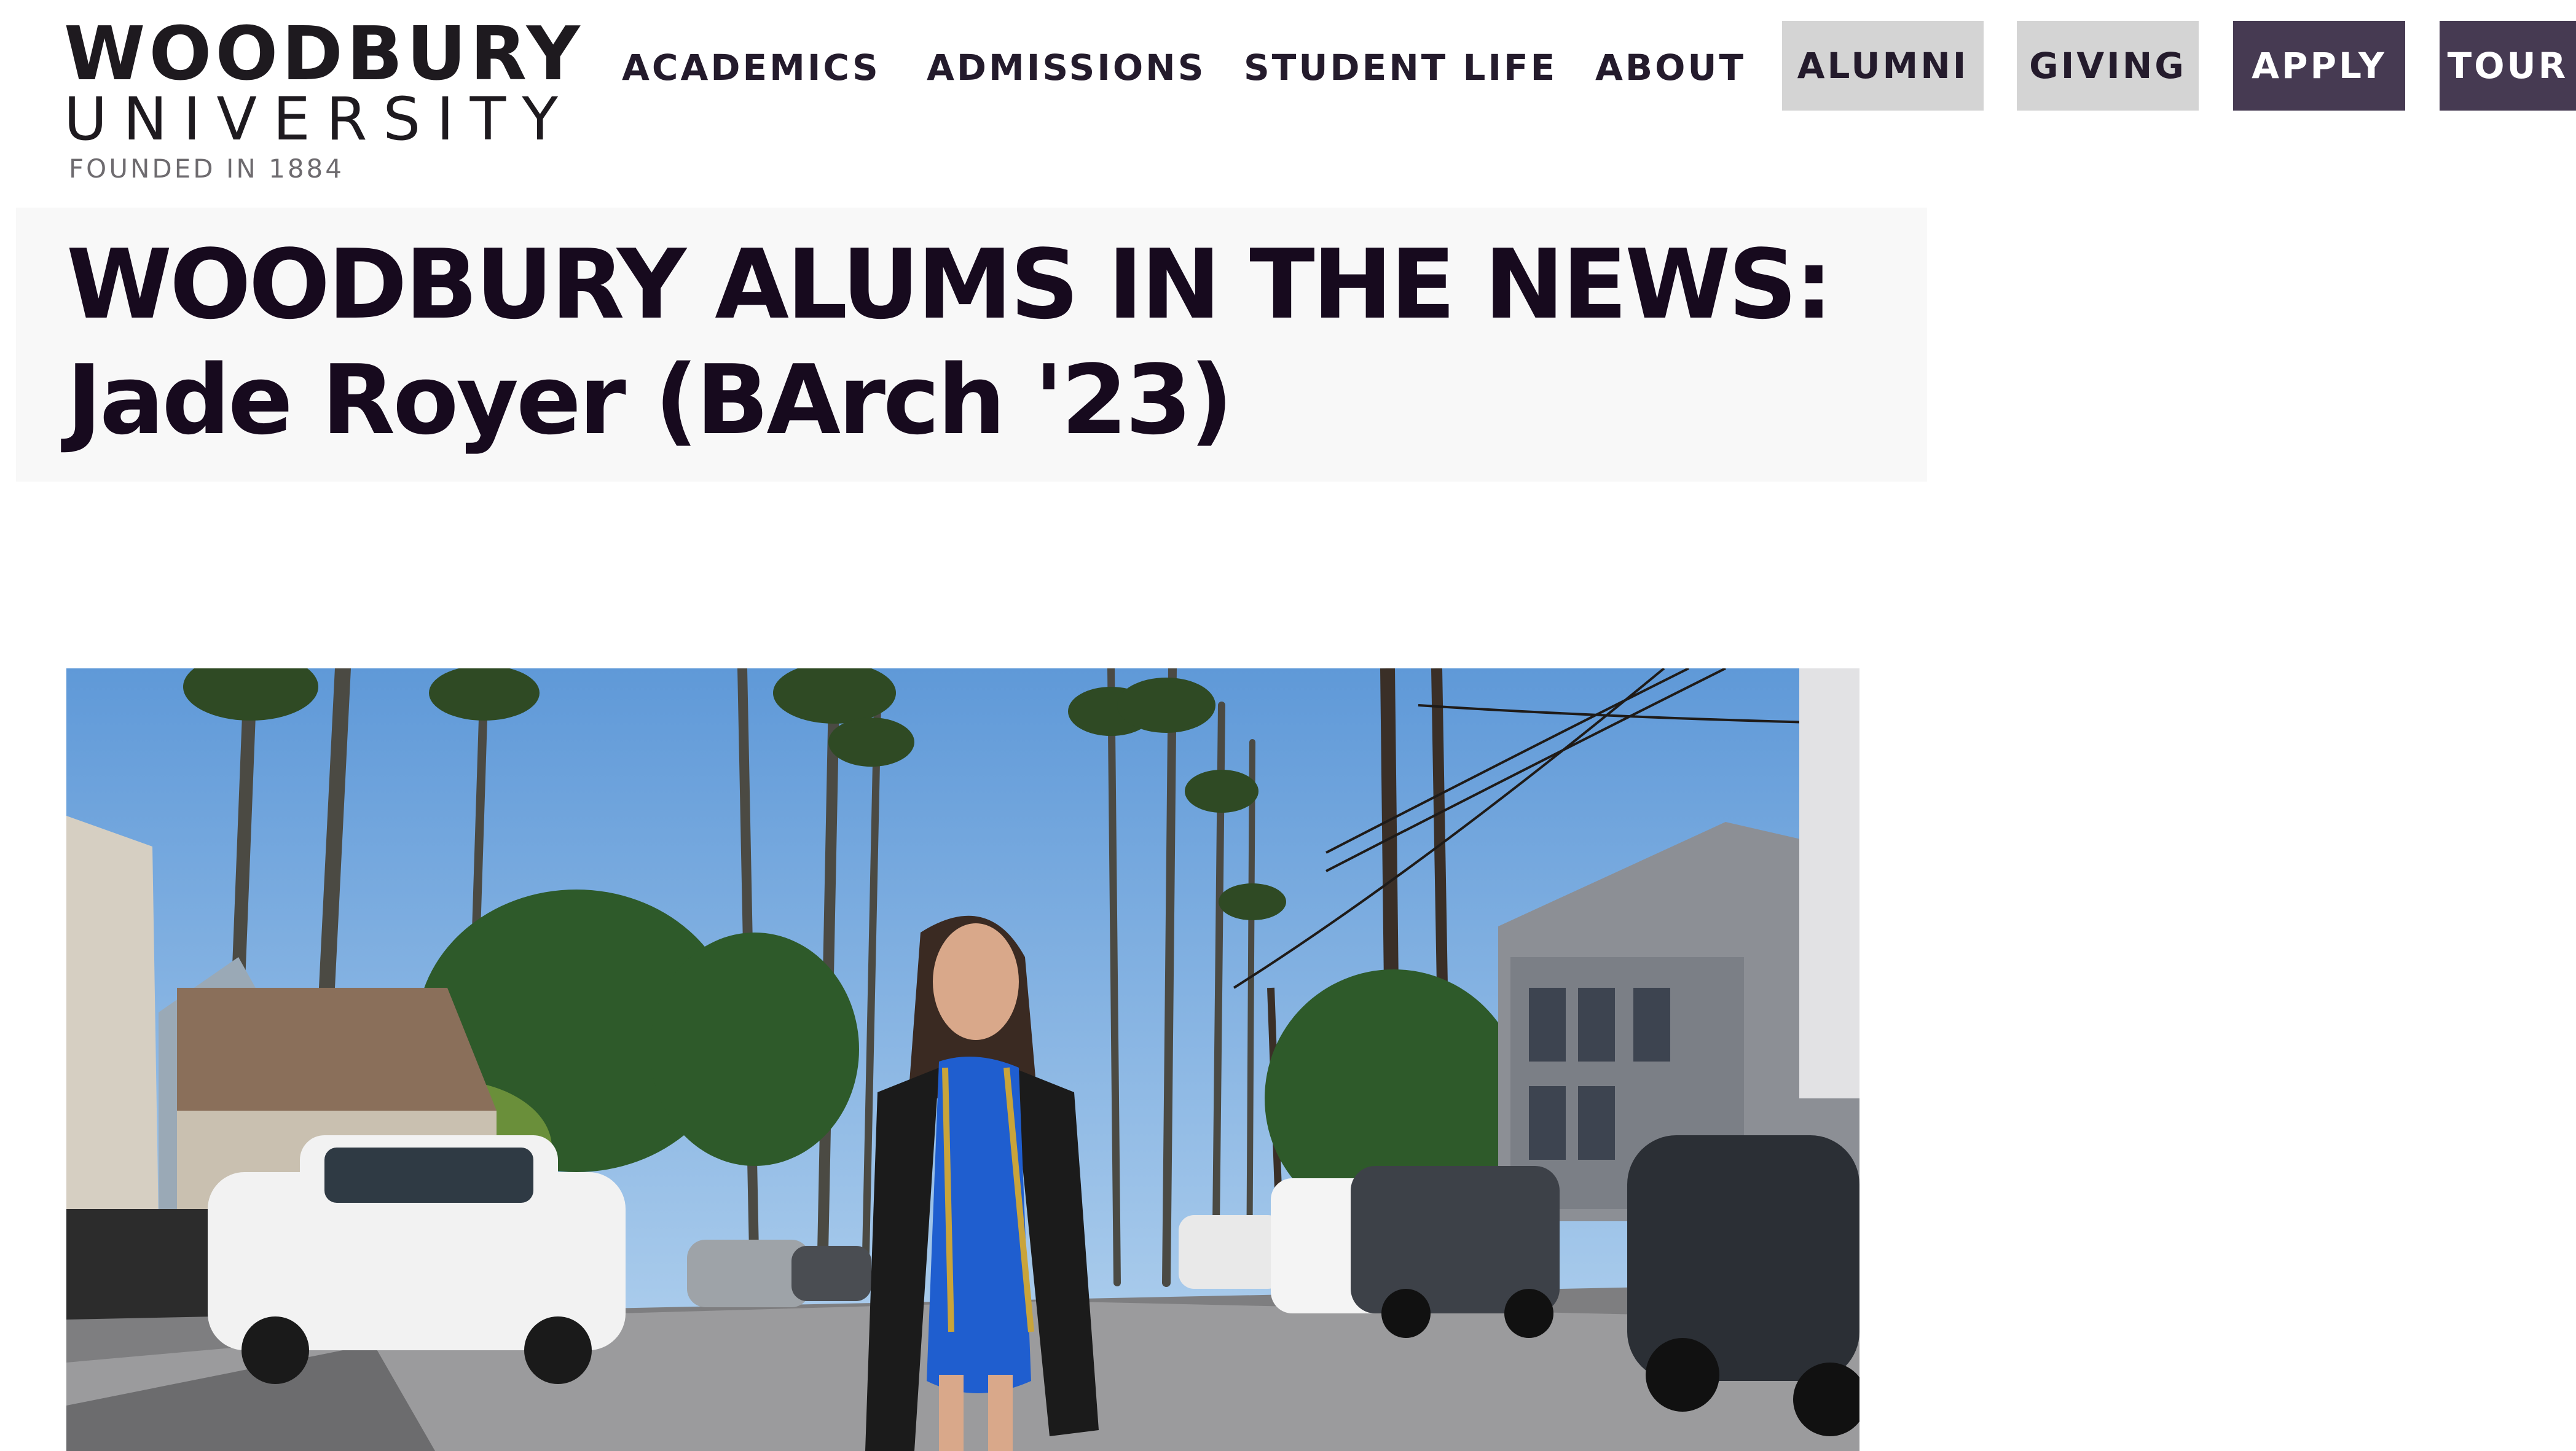 The width and height of the screenshot is (2576, 1451). What do you see at coordinates (206, 169) in the screenshot?
I see `logo-founded-text: FOUNDED IN 1884` at bounding box center [206, 169].